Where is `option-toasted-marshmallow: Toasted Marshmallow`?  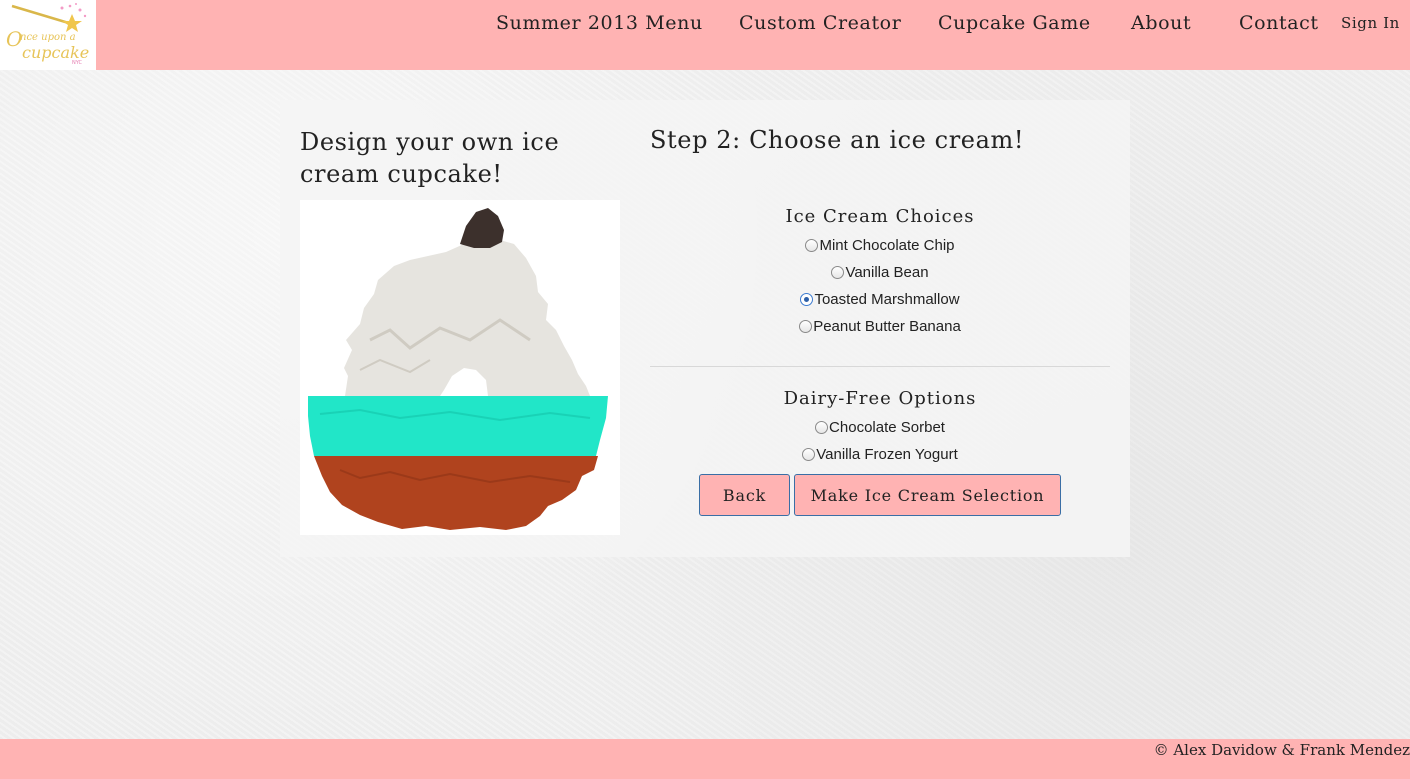
option-toasted-marshmallow: Toasted Marshmallow is located at coordinates (880, 301).